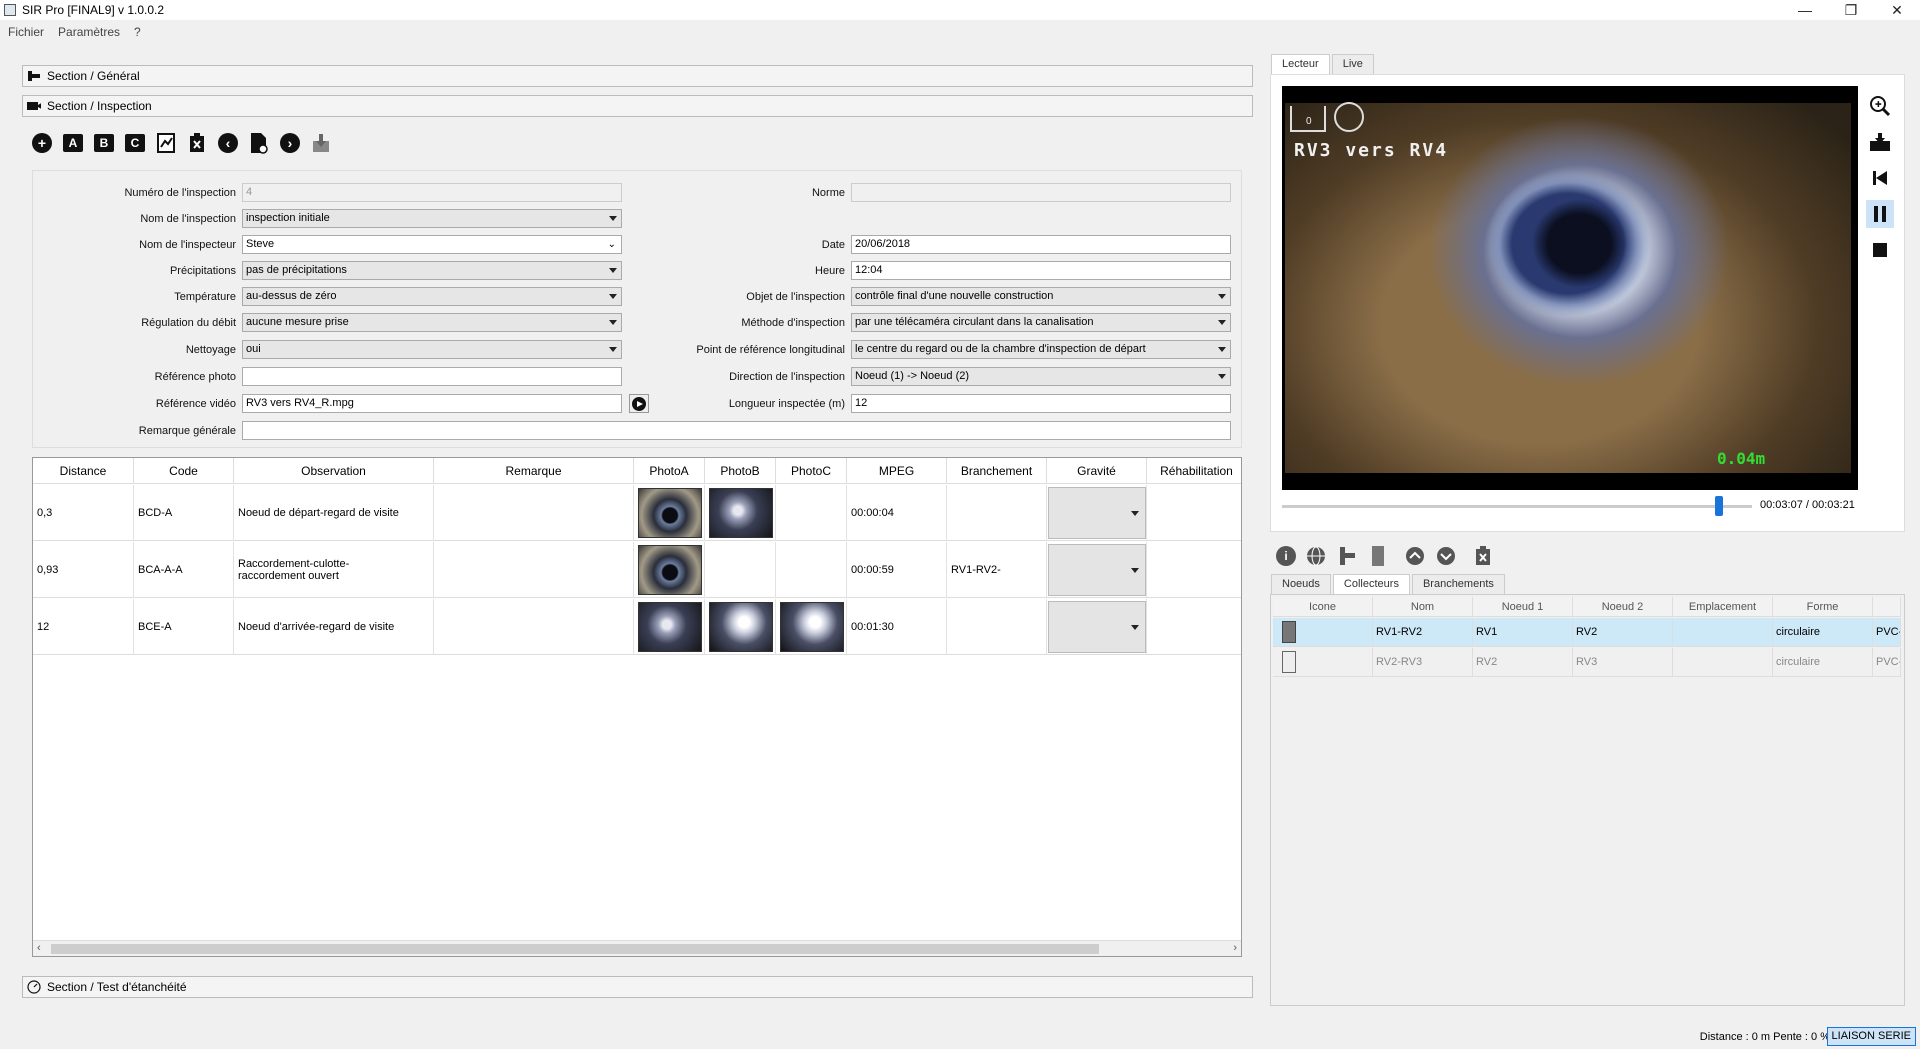 The height and width of the screenshot is (1049, 1920). What do you see at coordinates (1235, 948) in the screenshot?
I see `scroll-right-icon: ›` at bounding box center [1235, 948].